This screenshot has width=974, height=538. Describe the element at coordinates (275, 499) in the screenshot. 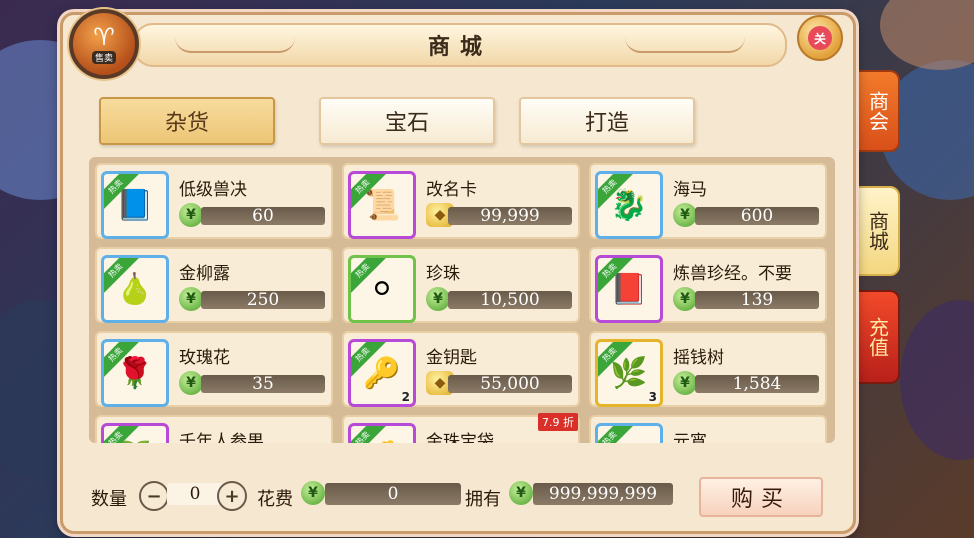

I see `cost-label: 花费` at that location.